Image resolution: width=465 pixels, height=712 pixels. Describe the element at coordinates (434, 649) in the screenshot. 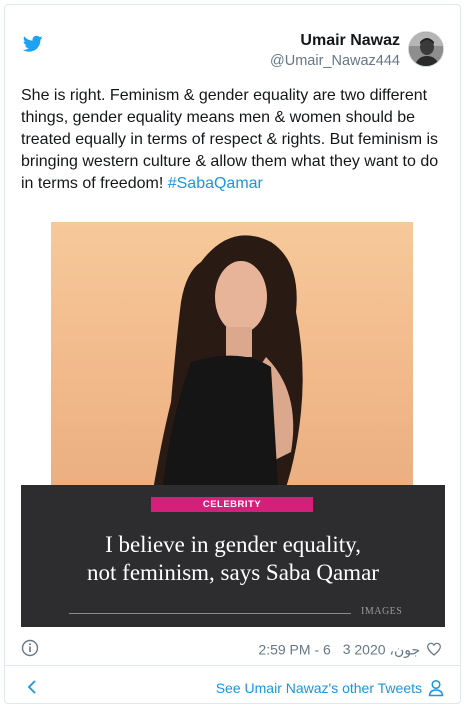

I see `heart-icon` at that location.